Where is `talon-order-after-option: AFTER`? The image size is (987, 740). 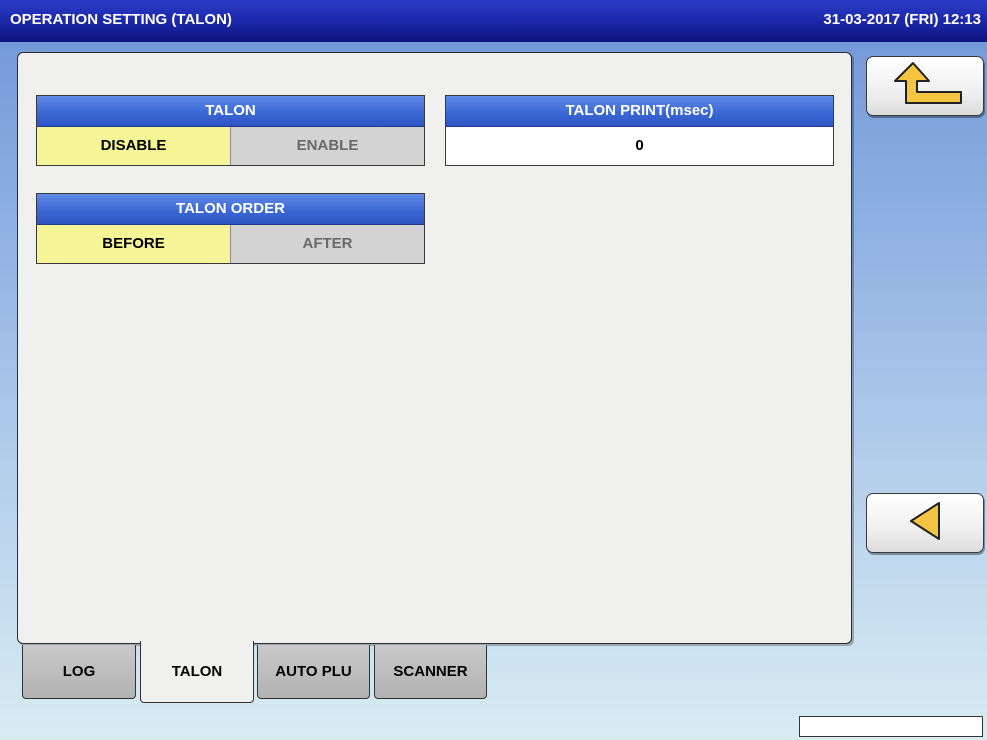 talon-order-after-option: AFTER is located at coordinates (327, 244).